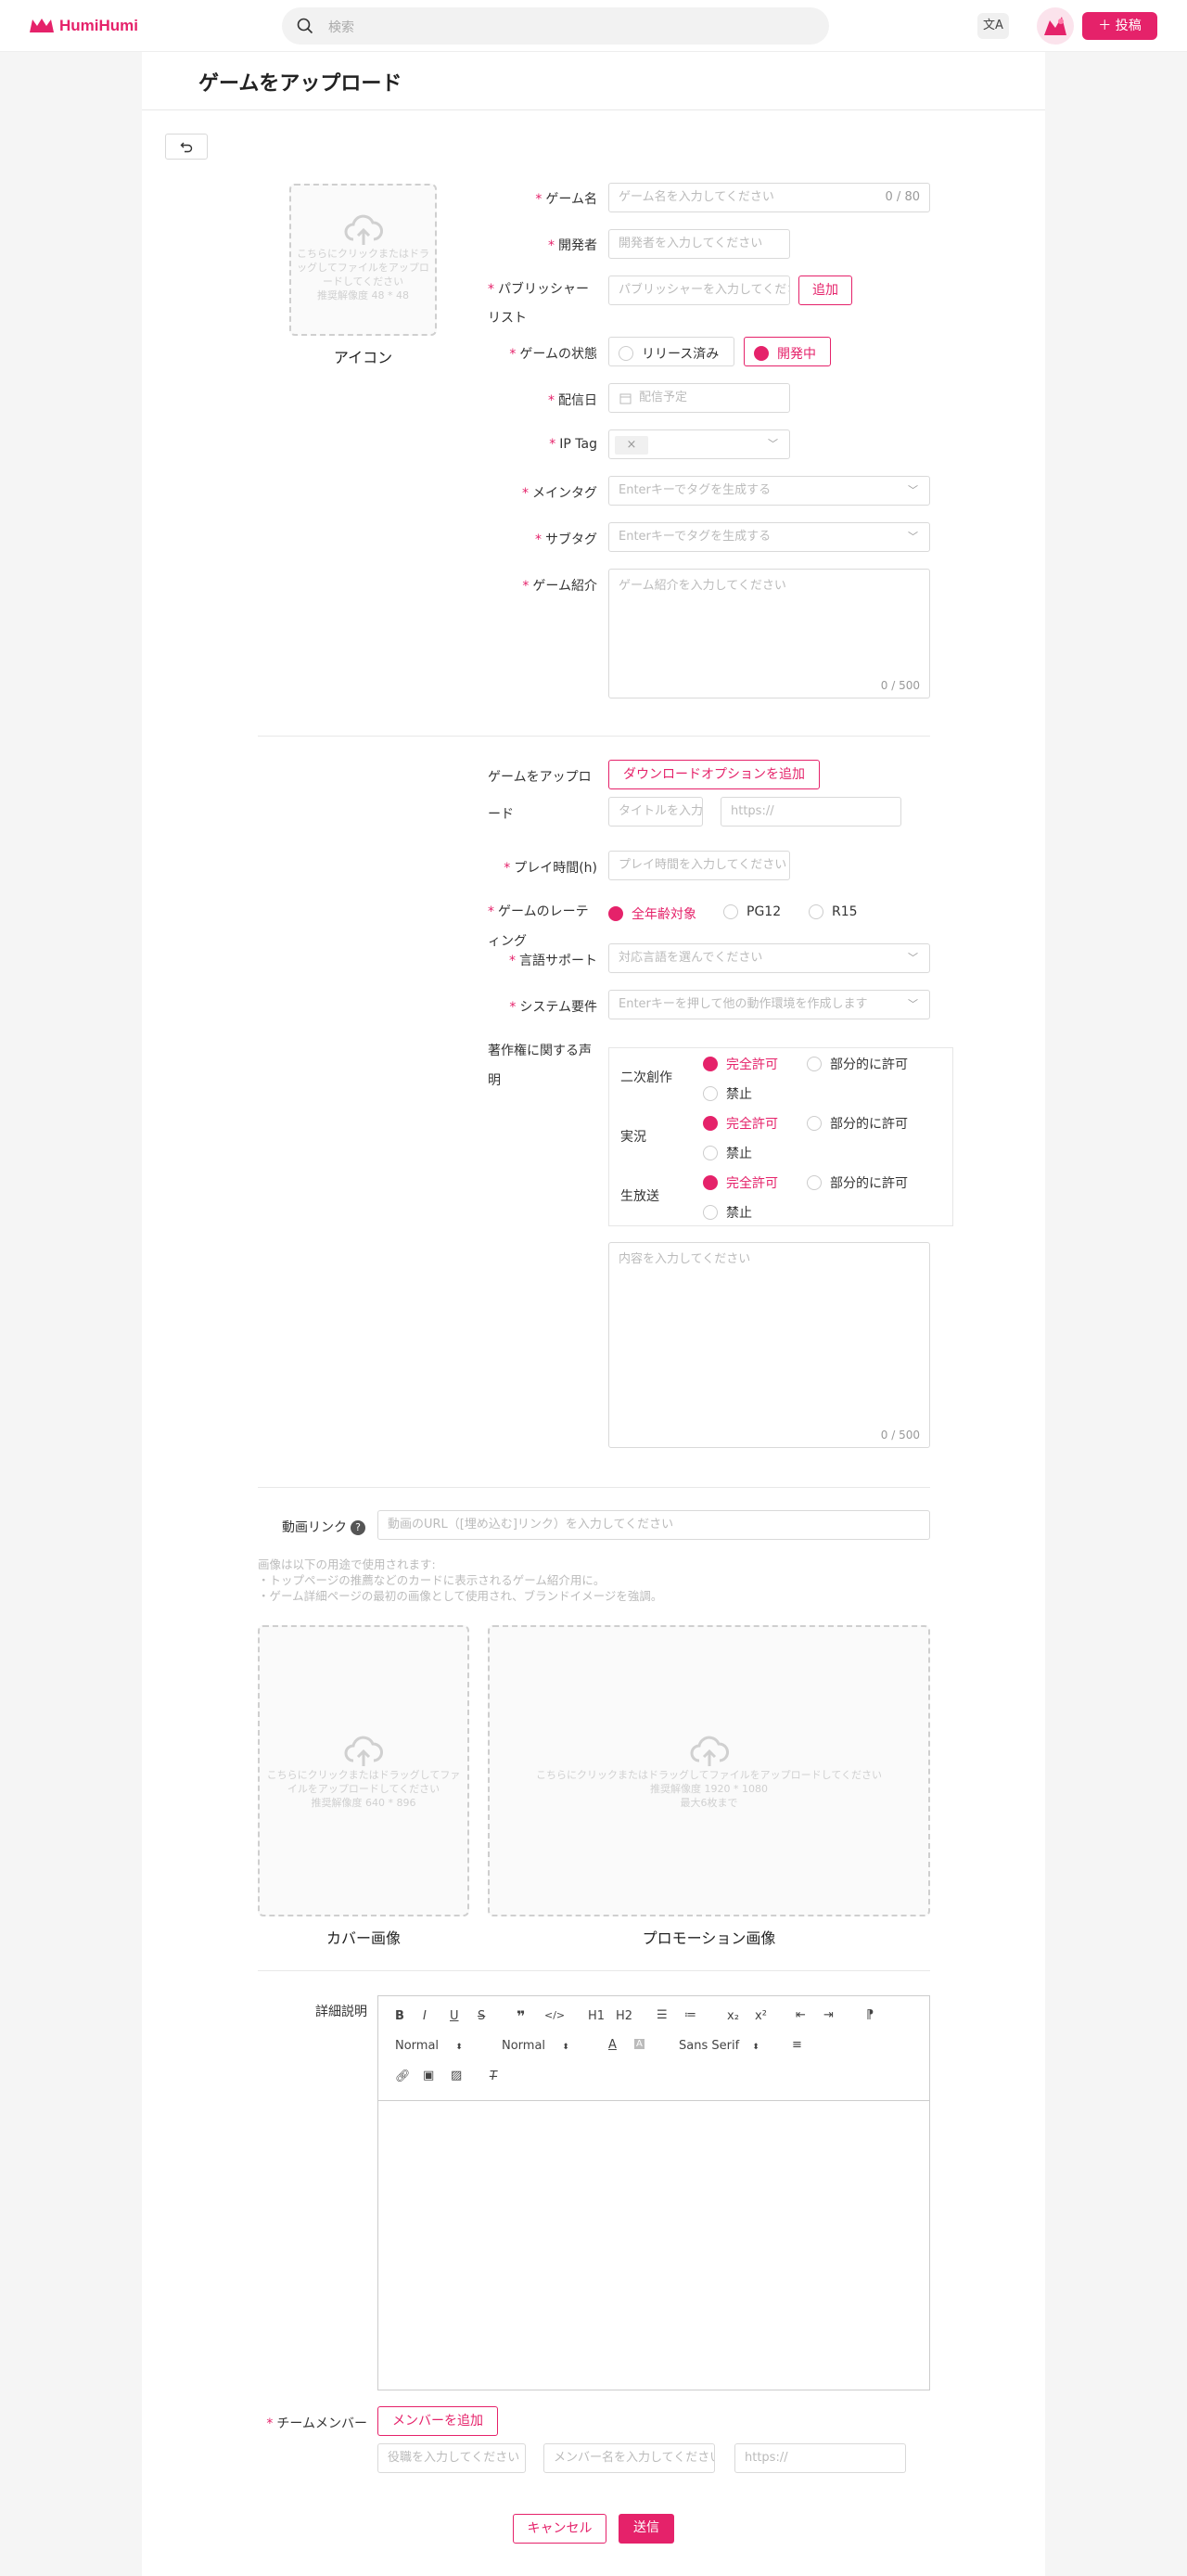  What do you see at coordinates (769, 537) in the screenshot?
I see `sub-tag-select: Enterキーでタグを生成する ﹀` at bounding box center [769, 537].